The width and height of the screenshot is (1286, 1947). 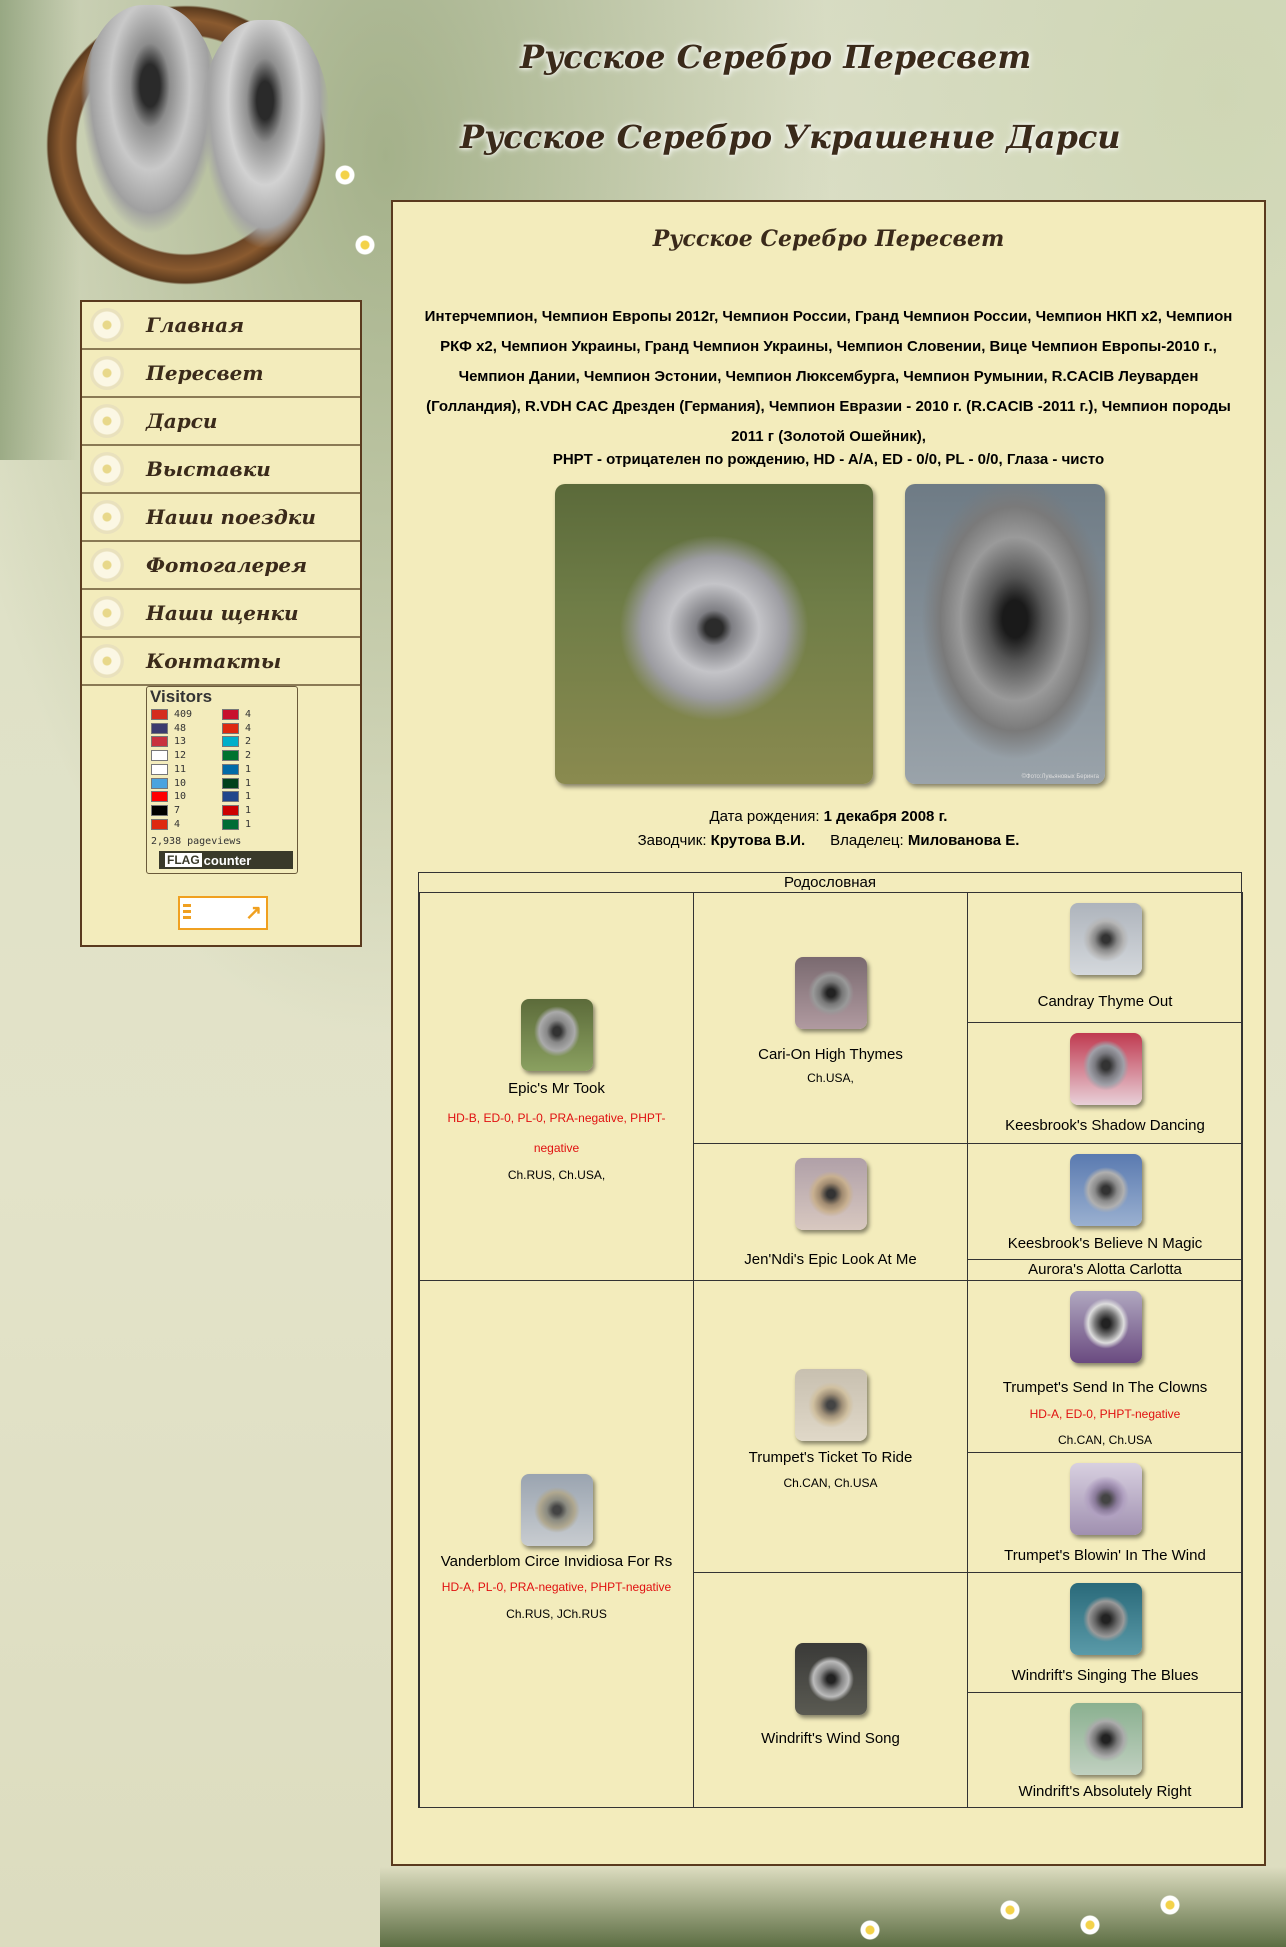 I want to click on dog-titles: Ch.RUS, Ch.USA,, so click(x=556, y=1175).